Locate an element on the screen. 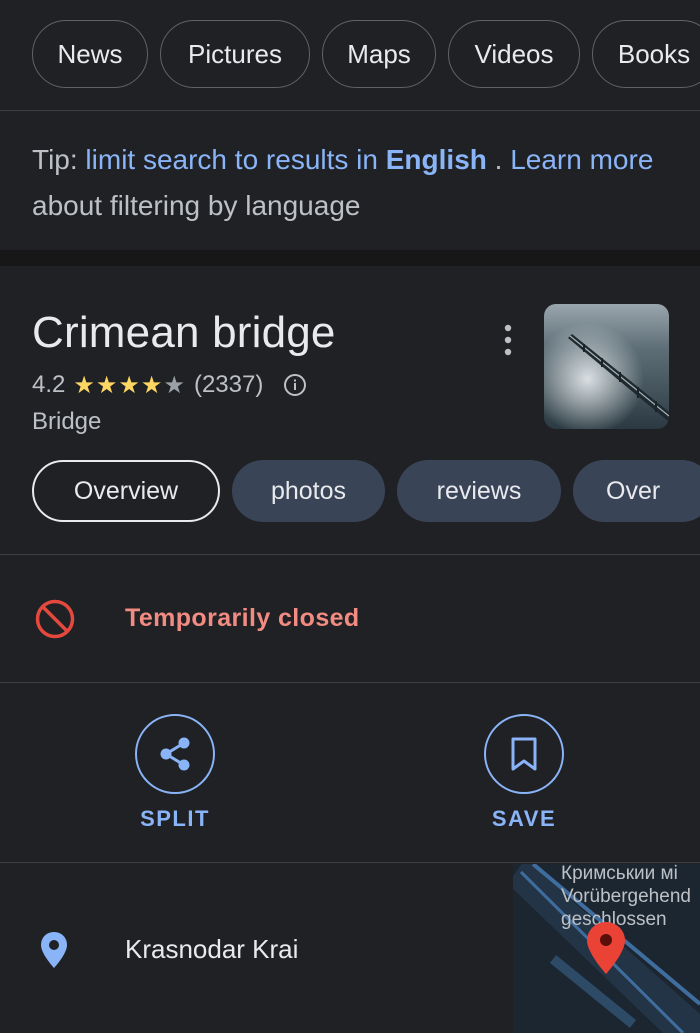 The width and height of the screenshot is (700, 1033). review-count: (2337) is located at coordinates (228, 385).